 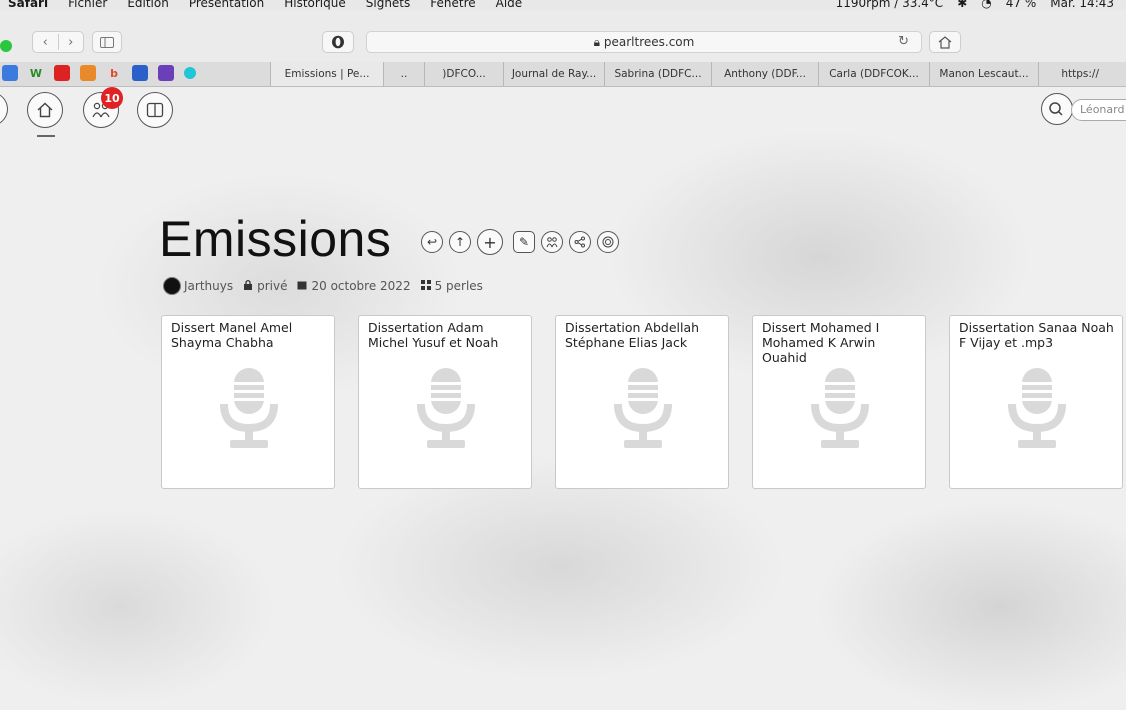 I want to click on menu-signets: Signets, so click(x=388, y=5).